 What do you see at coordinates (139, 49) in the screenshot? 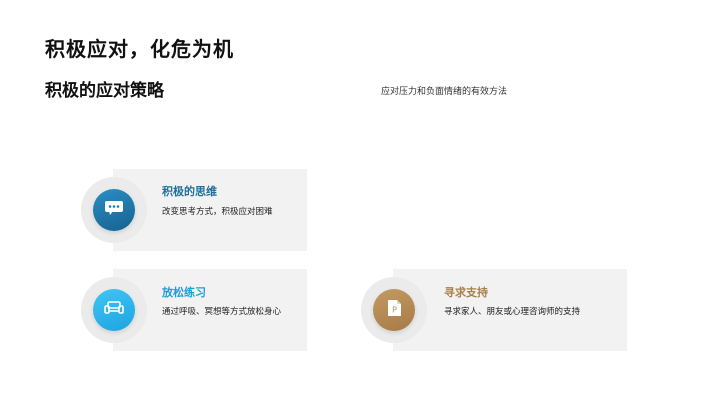
I see `slide-title: 积极应对，化危为机` at bounding box center [139, 49].